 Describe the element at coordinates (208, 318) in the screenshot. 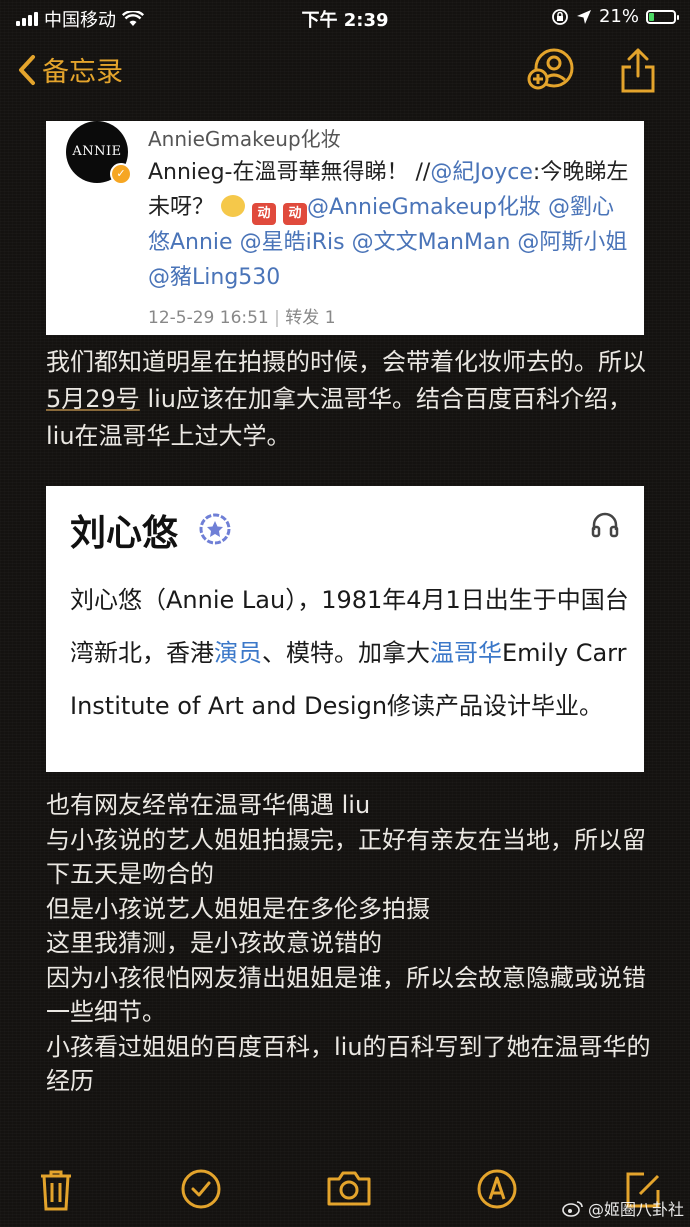

I see `post-timestamp: 12-5-29 16:51` at that location.